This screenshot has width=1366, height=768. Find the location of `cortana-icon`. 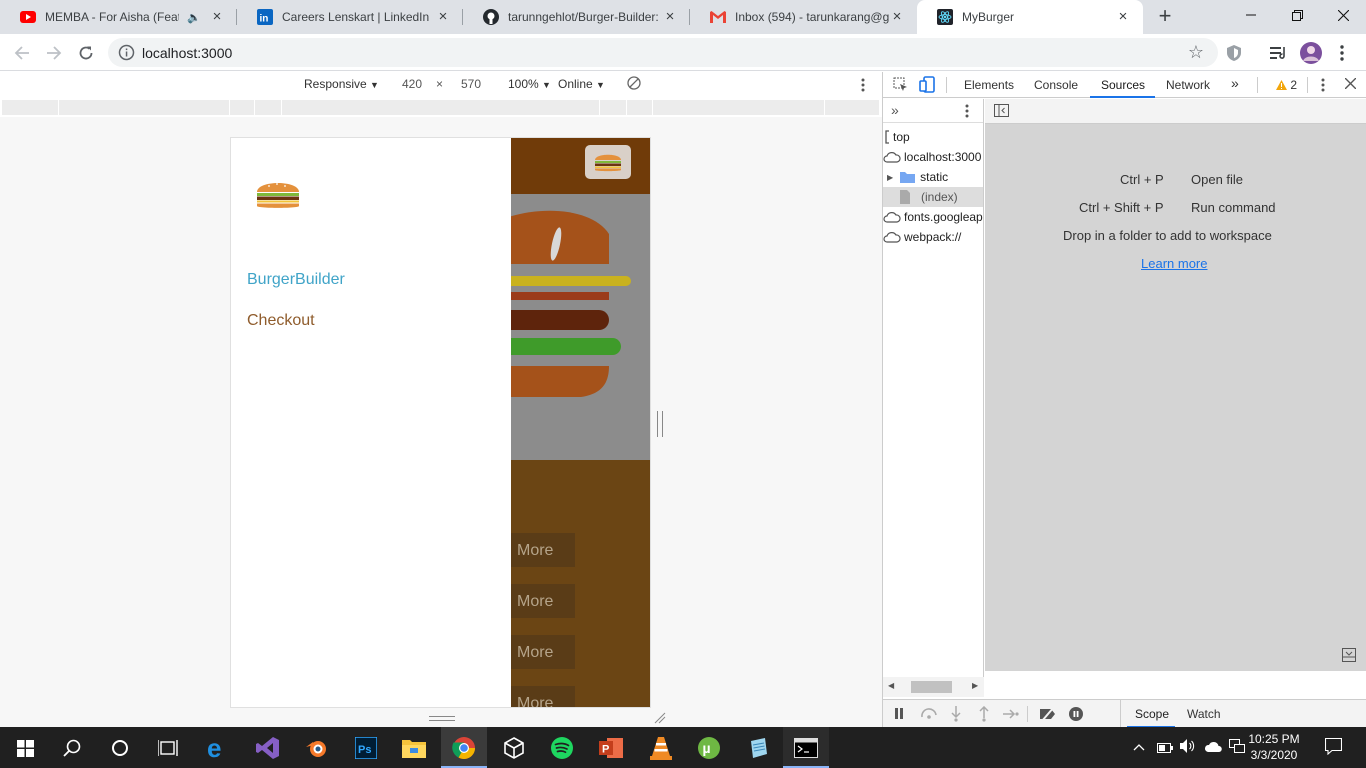

cortana-icon is located at coordinates (120, 748).